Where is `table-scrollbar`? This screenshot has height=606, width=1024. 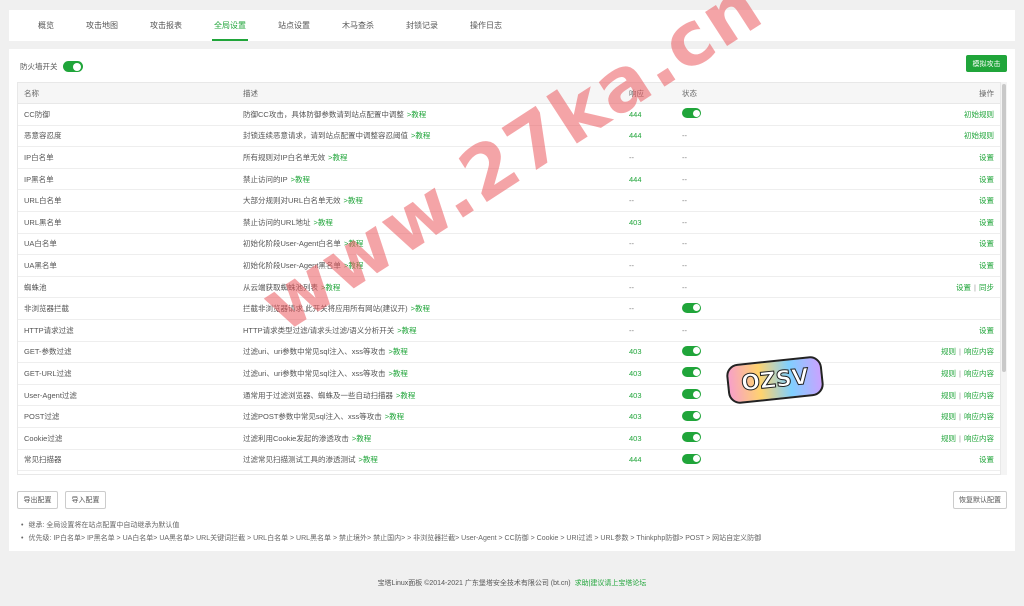 table-scrollbar is located at coordinates (1004, 278).